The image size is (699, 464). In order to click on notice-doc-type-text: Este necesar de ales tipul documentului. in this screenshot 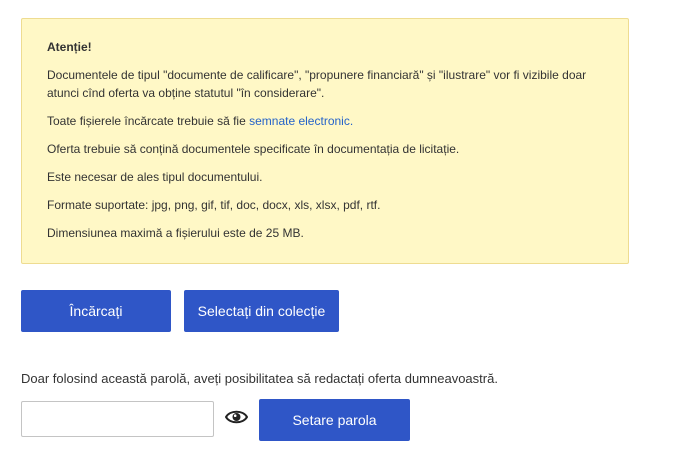, I will do `click(155, 177)`.